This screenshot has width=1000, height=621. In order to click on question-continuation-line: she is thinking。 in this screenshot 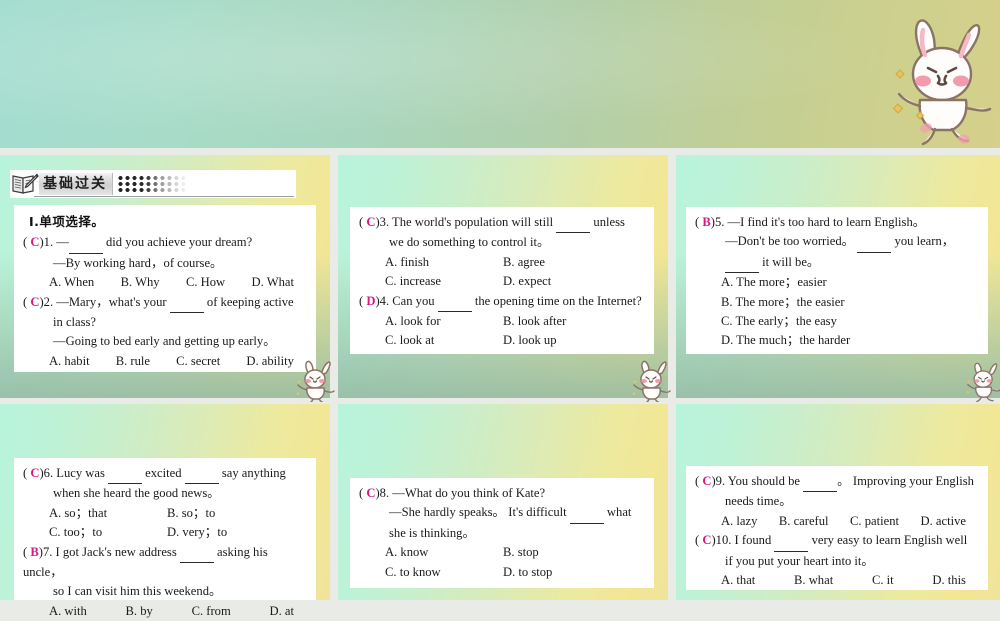, I will do `click(502, 533)`.